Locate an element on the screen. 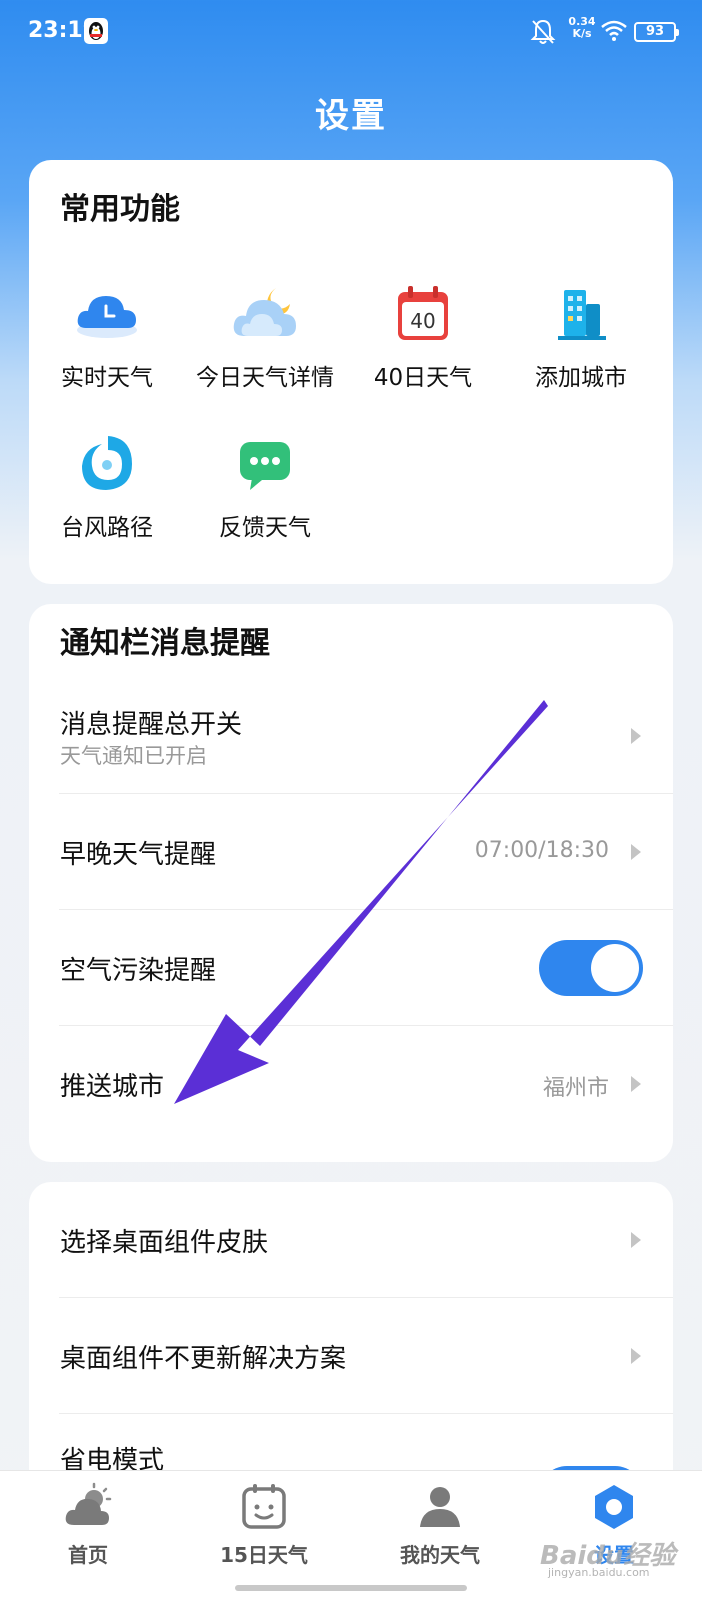 This screenshot has height=1600, width=702. chat-bubble-icon is located at coordinates (265, 466).